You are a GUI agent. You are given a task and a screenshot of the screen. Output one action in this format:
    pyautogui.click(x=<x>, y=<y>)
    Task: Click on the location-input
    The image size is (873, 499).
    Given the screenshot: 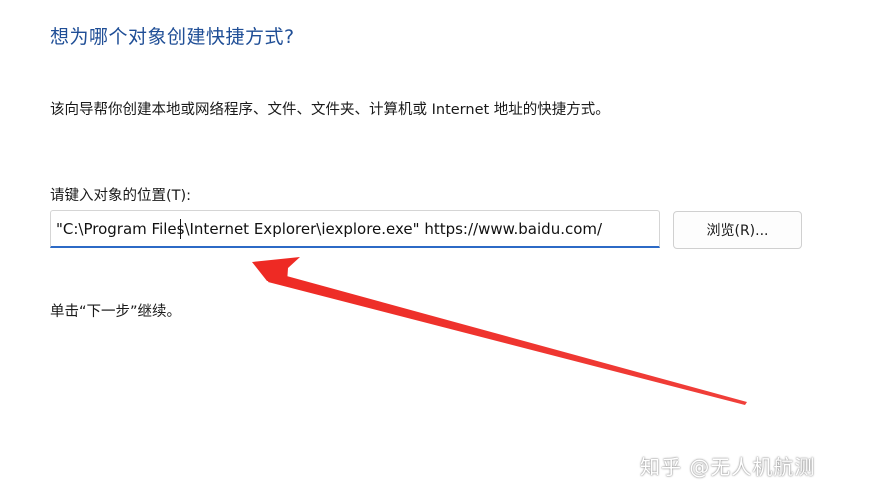 What is the action you would take?
    pyautogui.click(x=355, y=228)
    